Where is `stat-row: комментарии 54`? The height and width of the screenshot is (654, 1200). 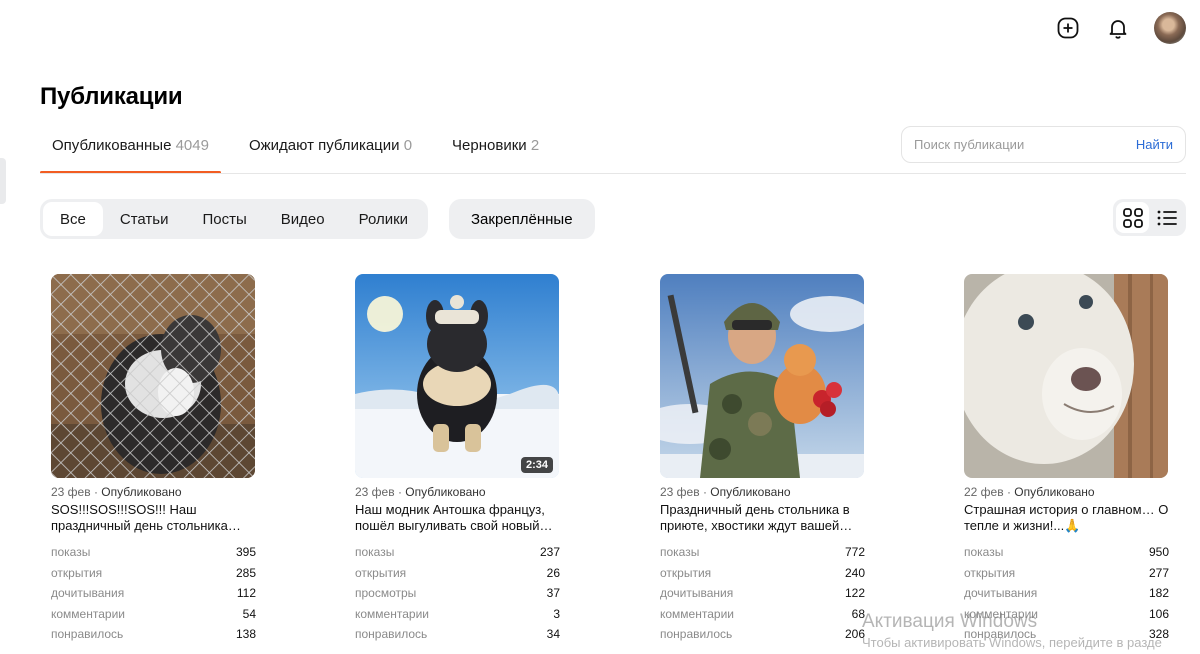
stat-row: комментарии 54 is located at coordinates (153, 613).